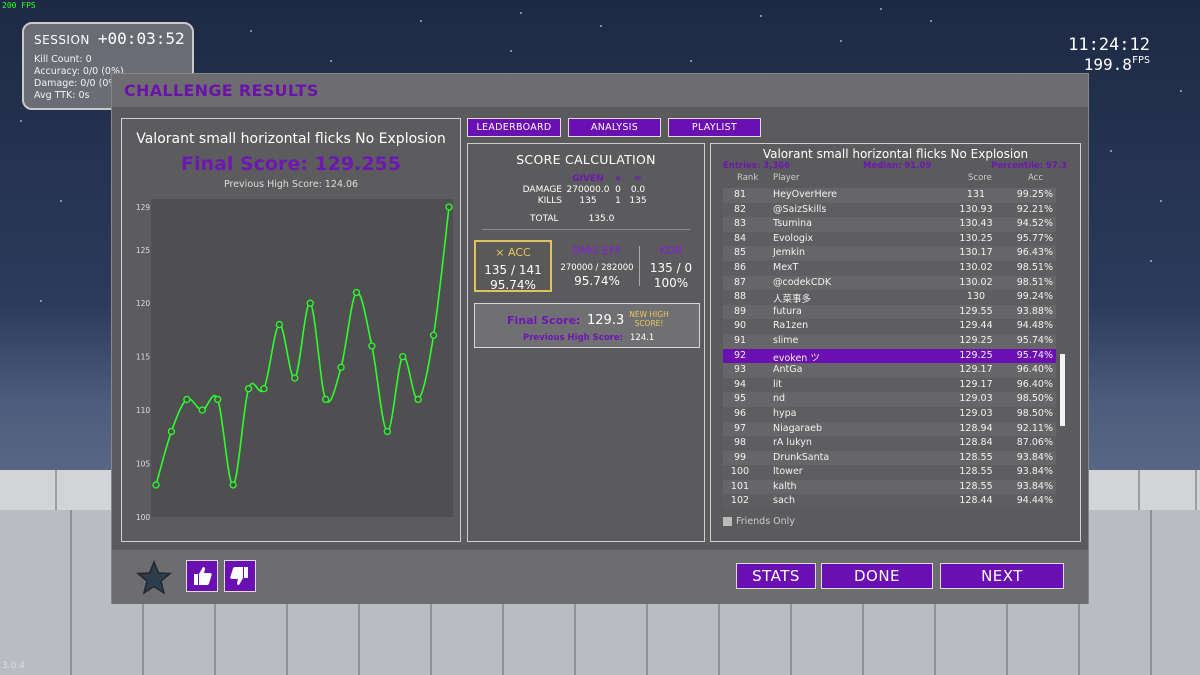 The image size is (1200, 675). Describe the element at coordinates (779, 399) in the screenshot. I see `row-player: nd` at that location.